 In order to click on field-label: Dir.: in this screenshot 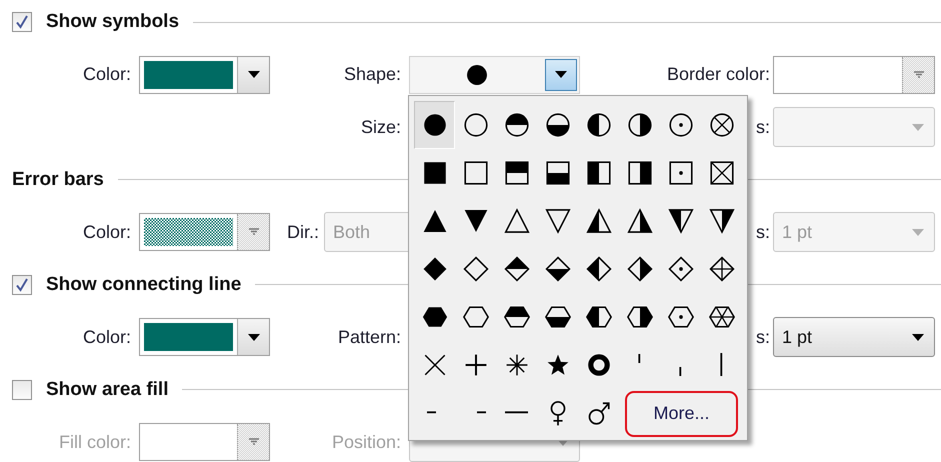, I will do `click(303, 232)`.